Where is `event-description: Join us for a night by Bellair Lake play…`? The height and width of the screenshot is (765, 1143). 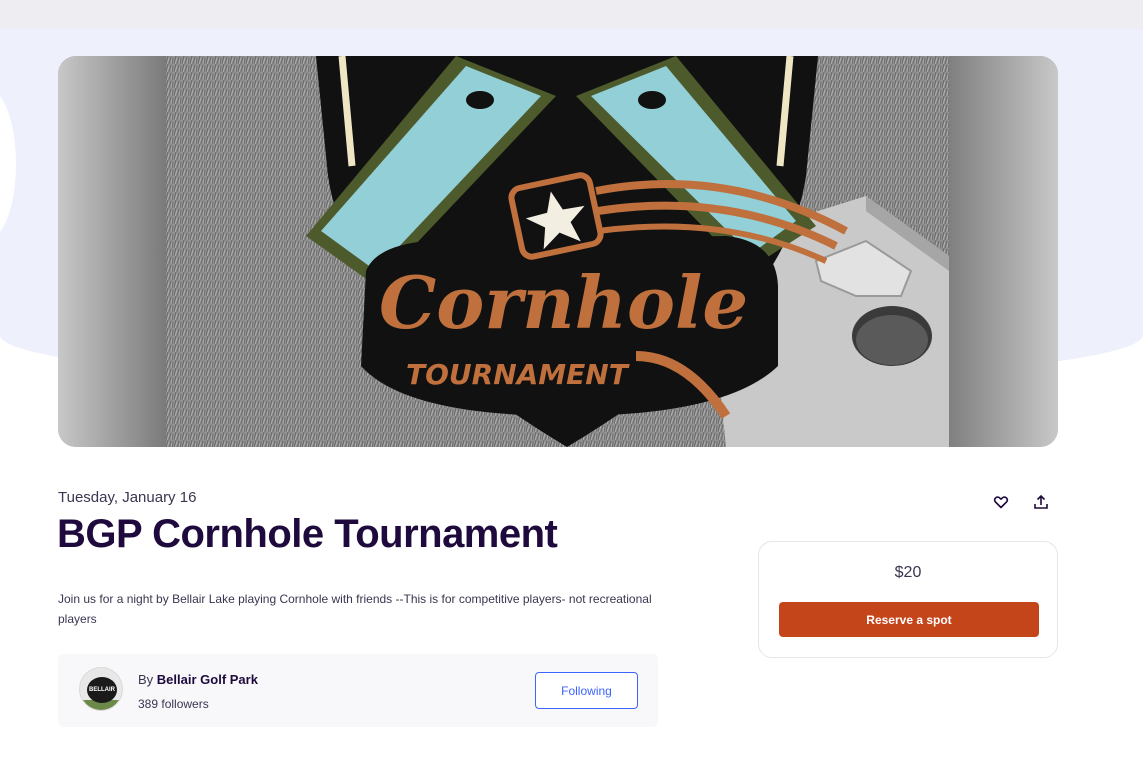
event-description: Join us for a night by Bellair Lake play… is located at coordinates (355, 609).